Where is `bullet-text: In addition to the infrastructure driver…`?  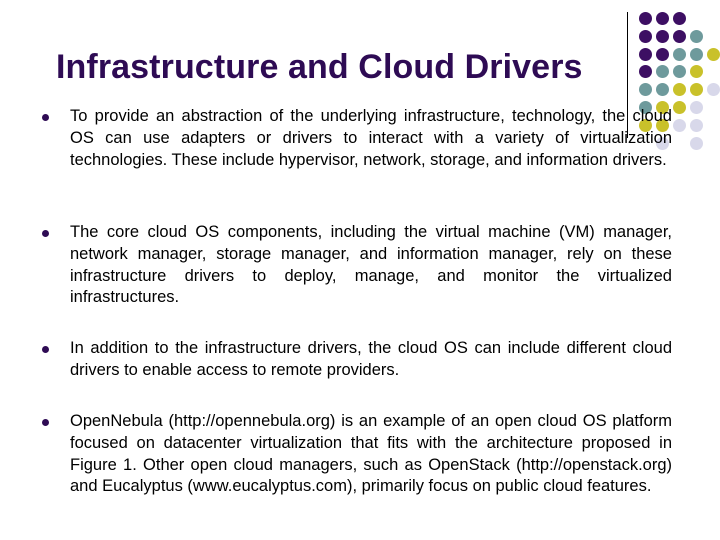
bullet-text: In addition to the infrastructure driver… is located at coordinates (371, 359).